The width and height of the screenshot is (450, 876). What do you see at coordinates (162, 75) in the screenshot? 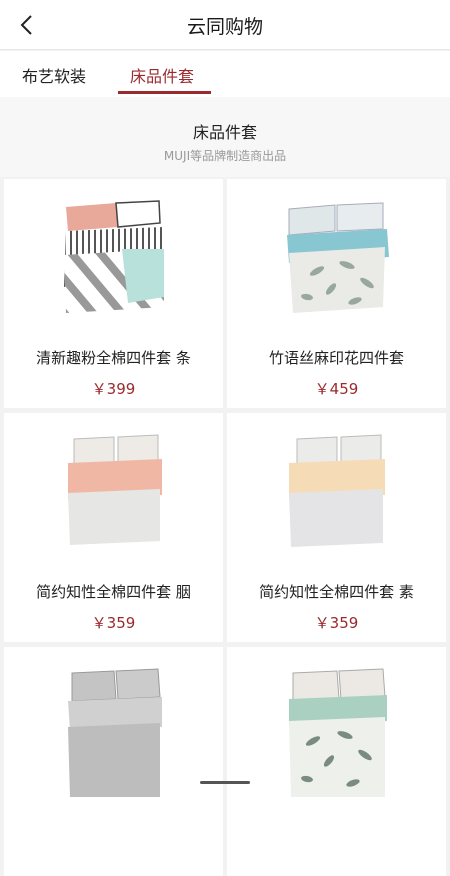
I see `tab-bedding-sets: 床品件套` at bounding box center [162, 75].